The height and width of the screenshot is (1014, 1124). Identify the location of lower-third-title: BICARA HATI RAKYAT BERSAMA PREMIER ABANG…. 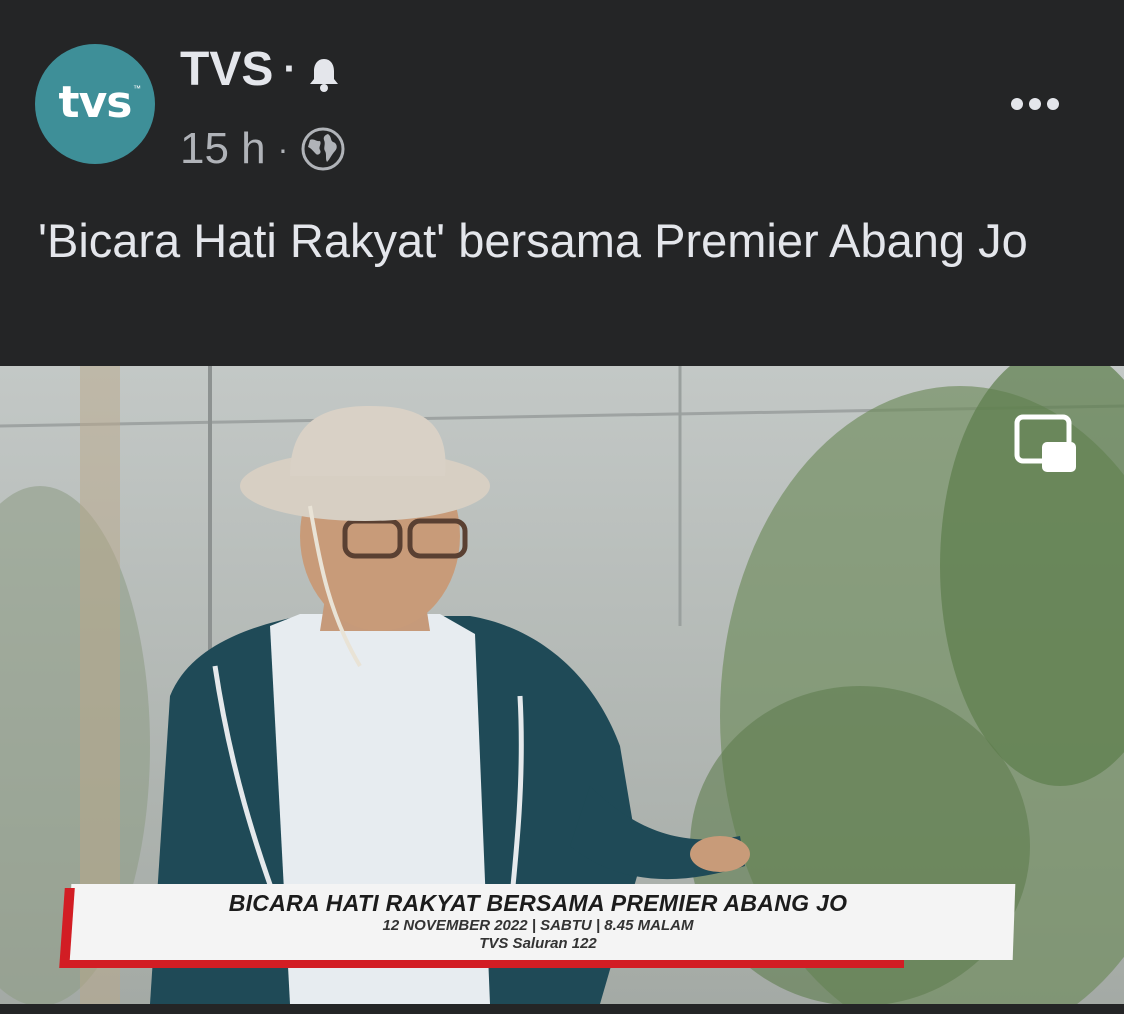
(538, 903).